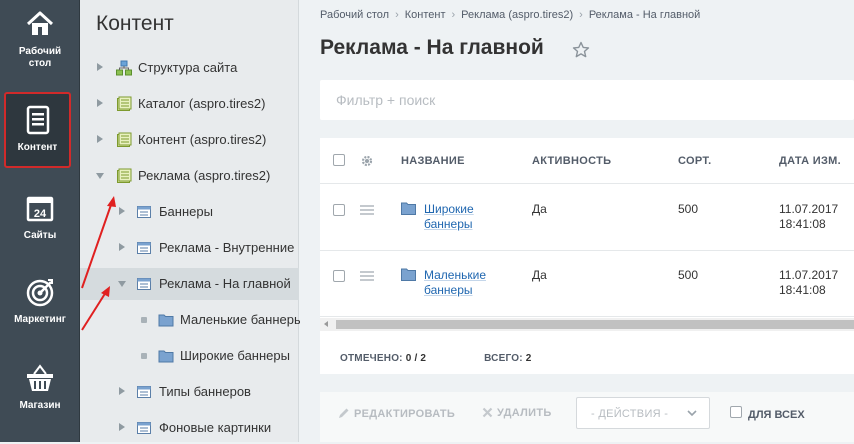  Describe the element at coordinates (645, 15) in the screenshot. I see `breadcrumb-link: Реклама - На главной` at that location.